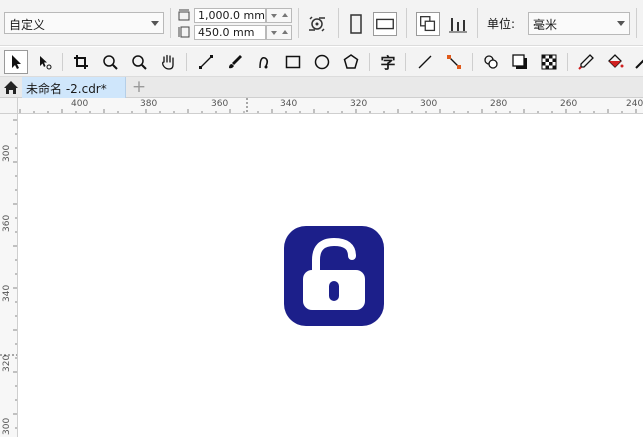 The image size is (643, 437). I want to click on transparency-tool-button, so click(549, 62).